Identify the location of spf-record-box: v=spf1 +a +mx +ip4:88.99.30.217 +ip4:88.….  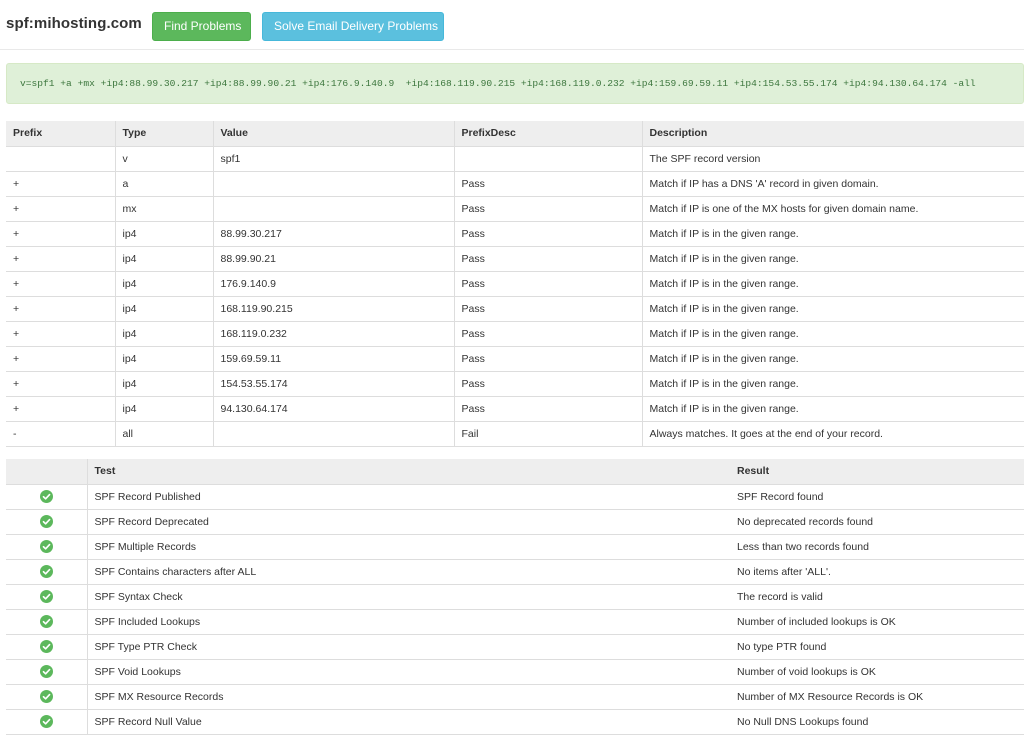
(515, 83).